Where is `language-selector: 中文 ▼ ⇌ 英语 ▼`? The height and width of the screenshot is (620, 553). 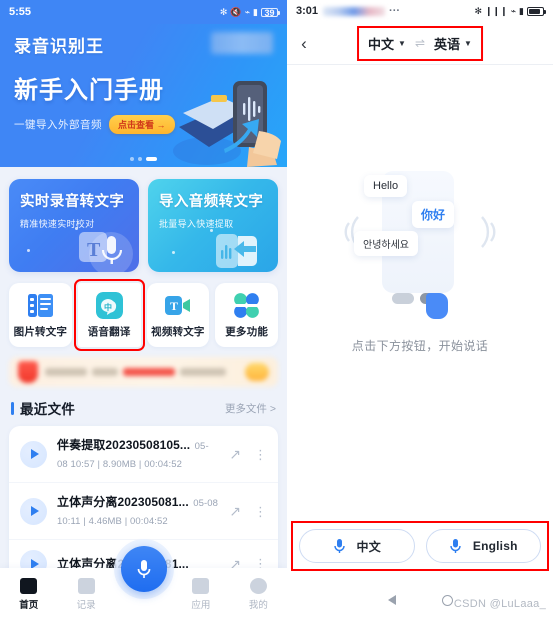 language-selector: 中文 ▼ ⇌ 英语 ▼ is located at coordinates (420, 43).